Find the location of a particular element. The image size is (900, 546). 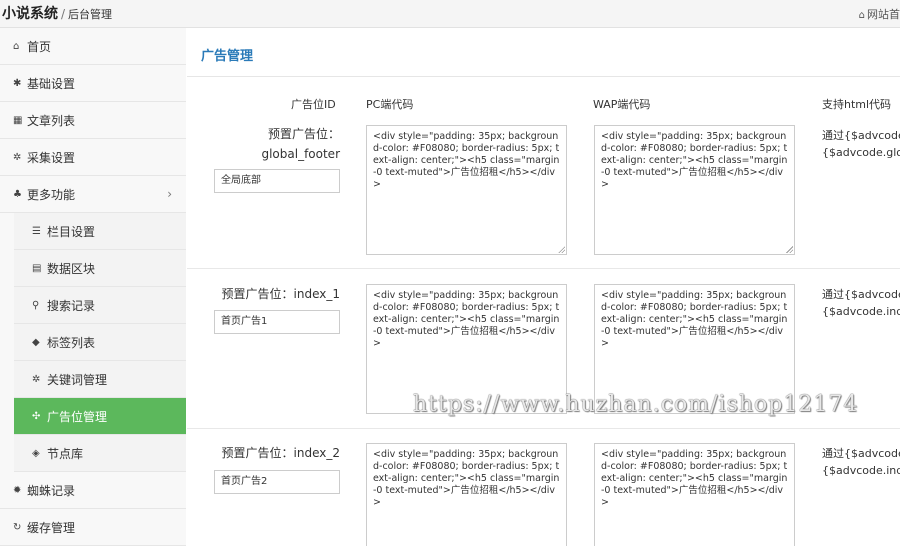

ad-slot-label-line: 预置广告位：index_2 is located at coordinates (280, 453).